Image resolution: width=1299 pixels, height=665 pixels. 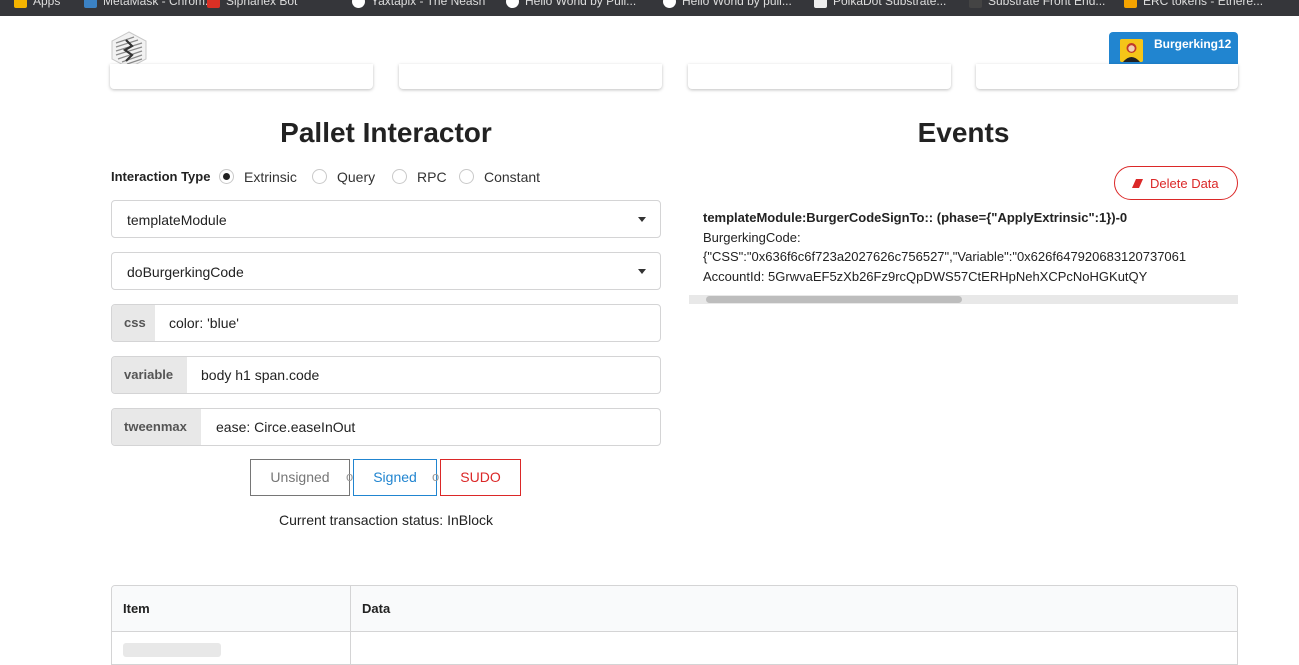 What do you see at coordinates (674, 609) in the screenshot?
I see `table-header: Item Data` at bounding box center [674, 609].